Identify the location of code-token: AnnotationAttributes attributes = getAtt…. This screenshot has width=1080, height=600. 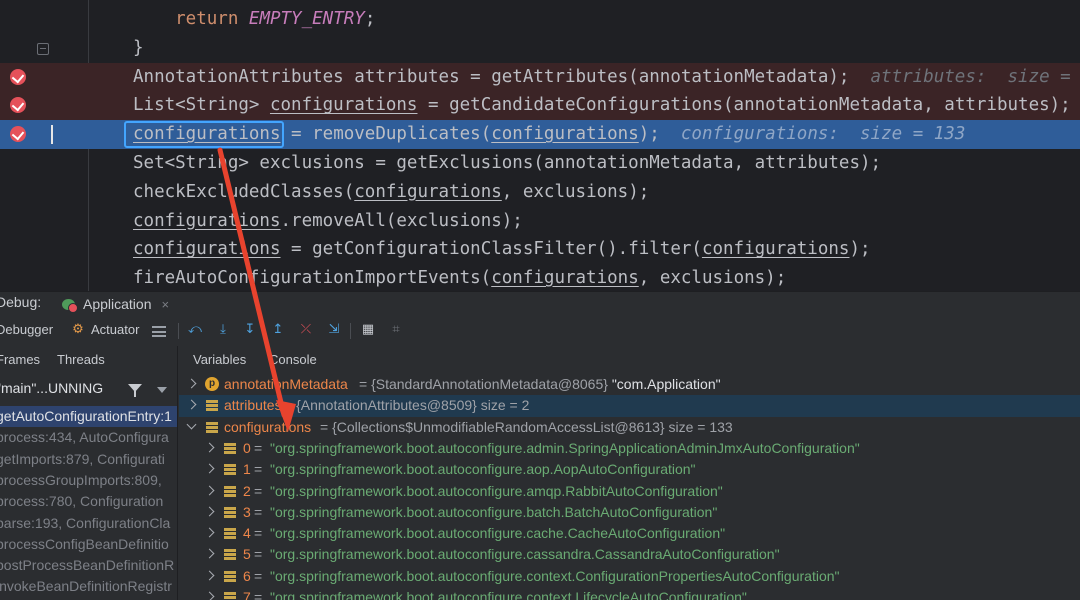
(491, 76).